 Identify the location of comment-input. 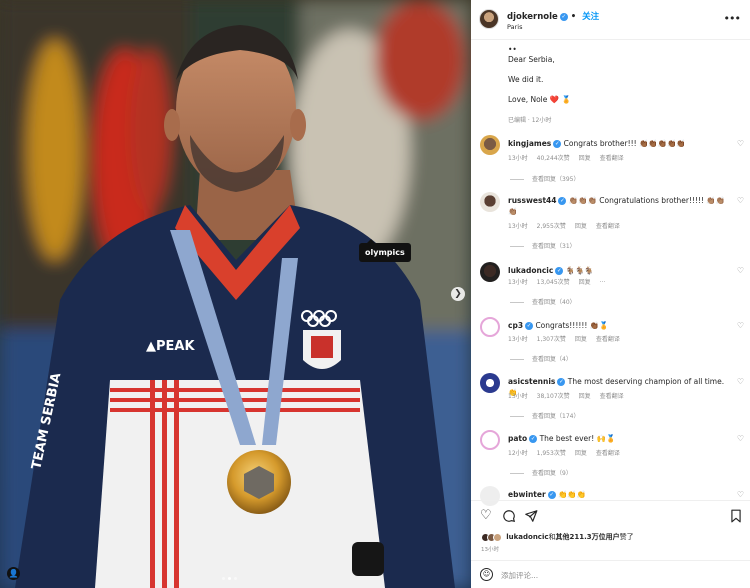
(616, 575).